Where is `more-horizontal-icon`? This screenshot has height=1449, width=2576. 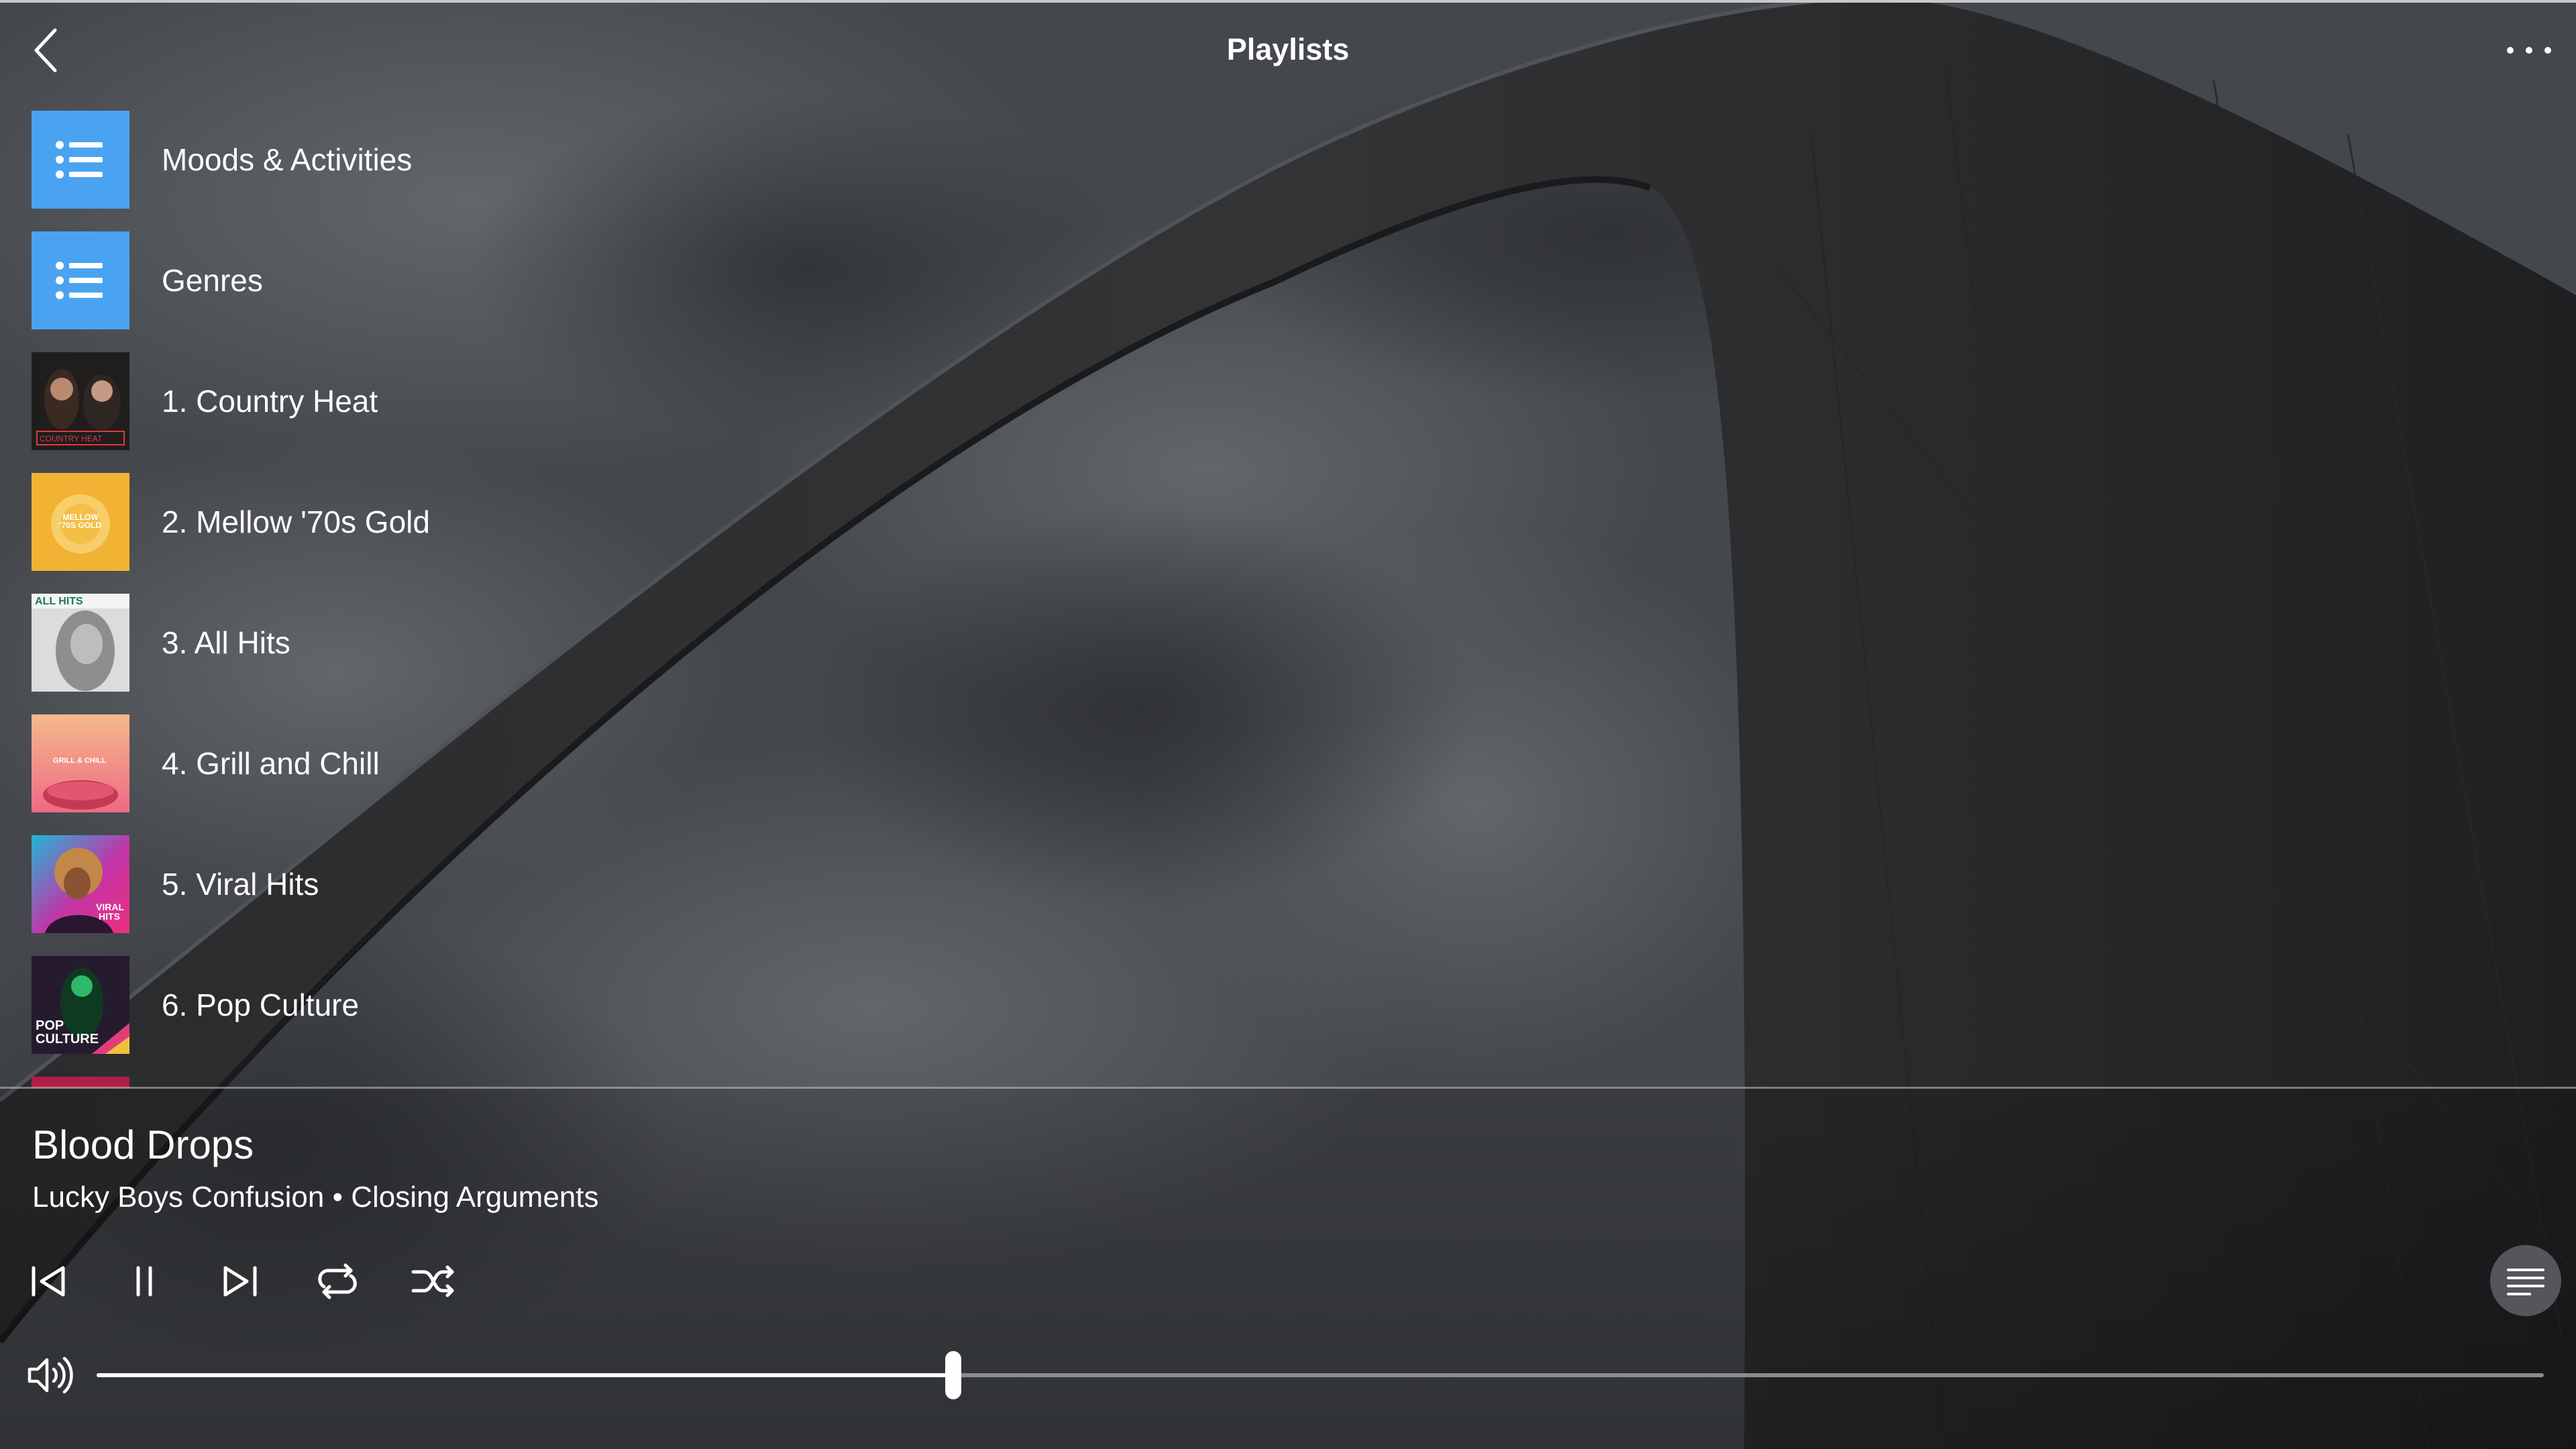
more-horizontal-icon is located at coordinates (2529, 50).